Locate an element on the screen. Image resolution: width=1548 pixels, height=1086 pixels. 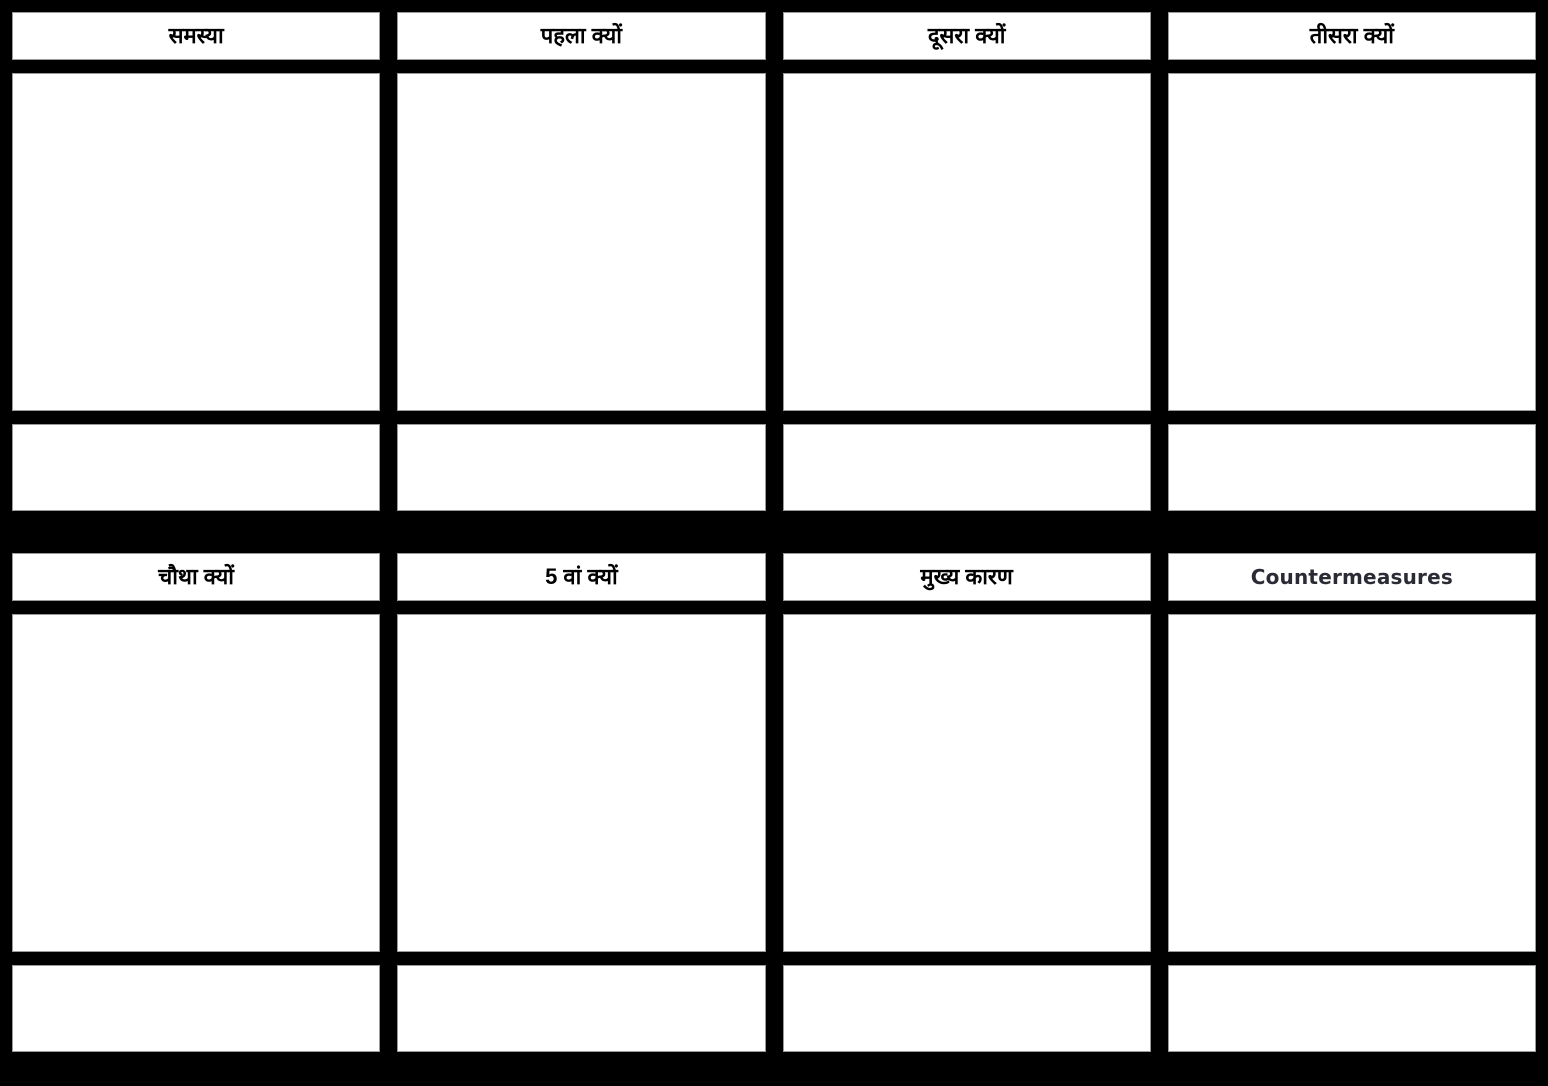
header-label-fourth-why: चौथा क्यों is located at coordinates (196, 576).